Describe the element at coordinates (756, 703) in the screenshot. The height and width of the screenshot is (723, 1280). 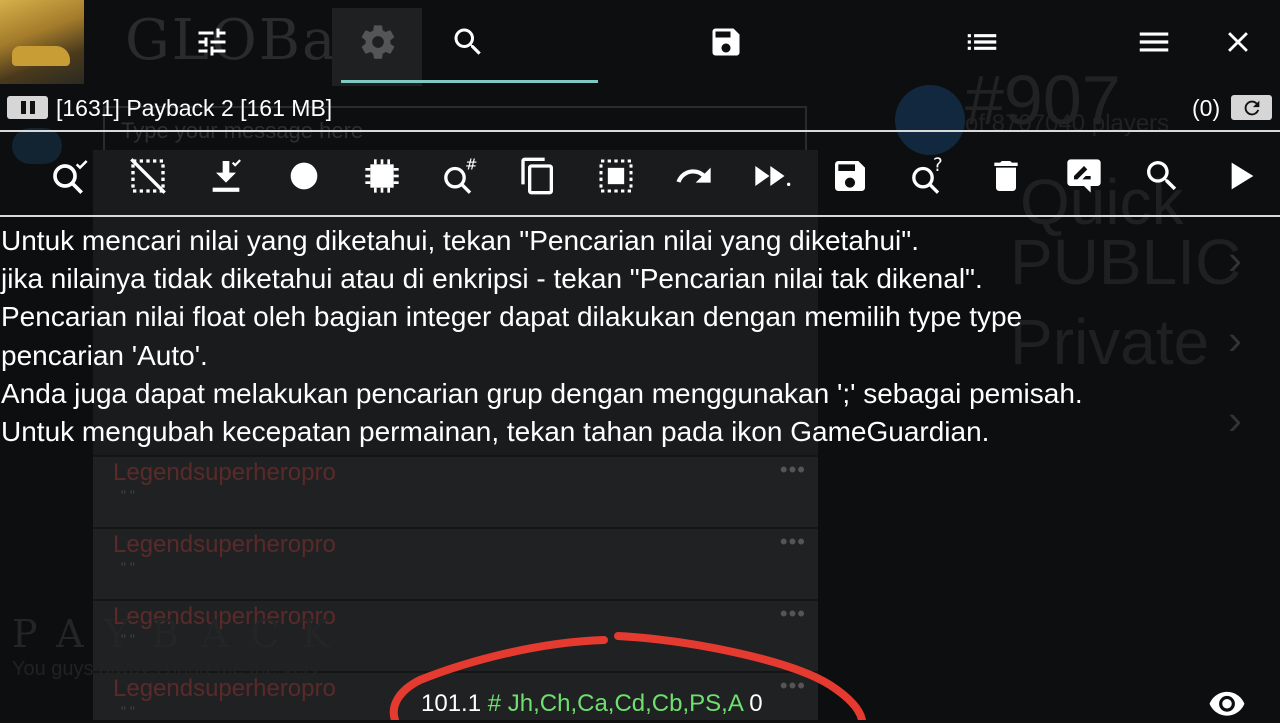
I see `value-label: 0` at that location.